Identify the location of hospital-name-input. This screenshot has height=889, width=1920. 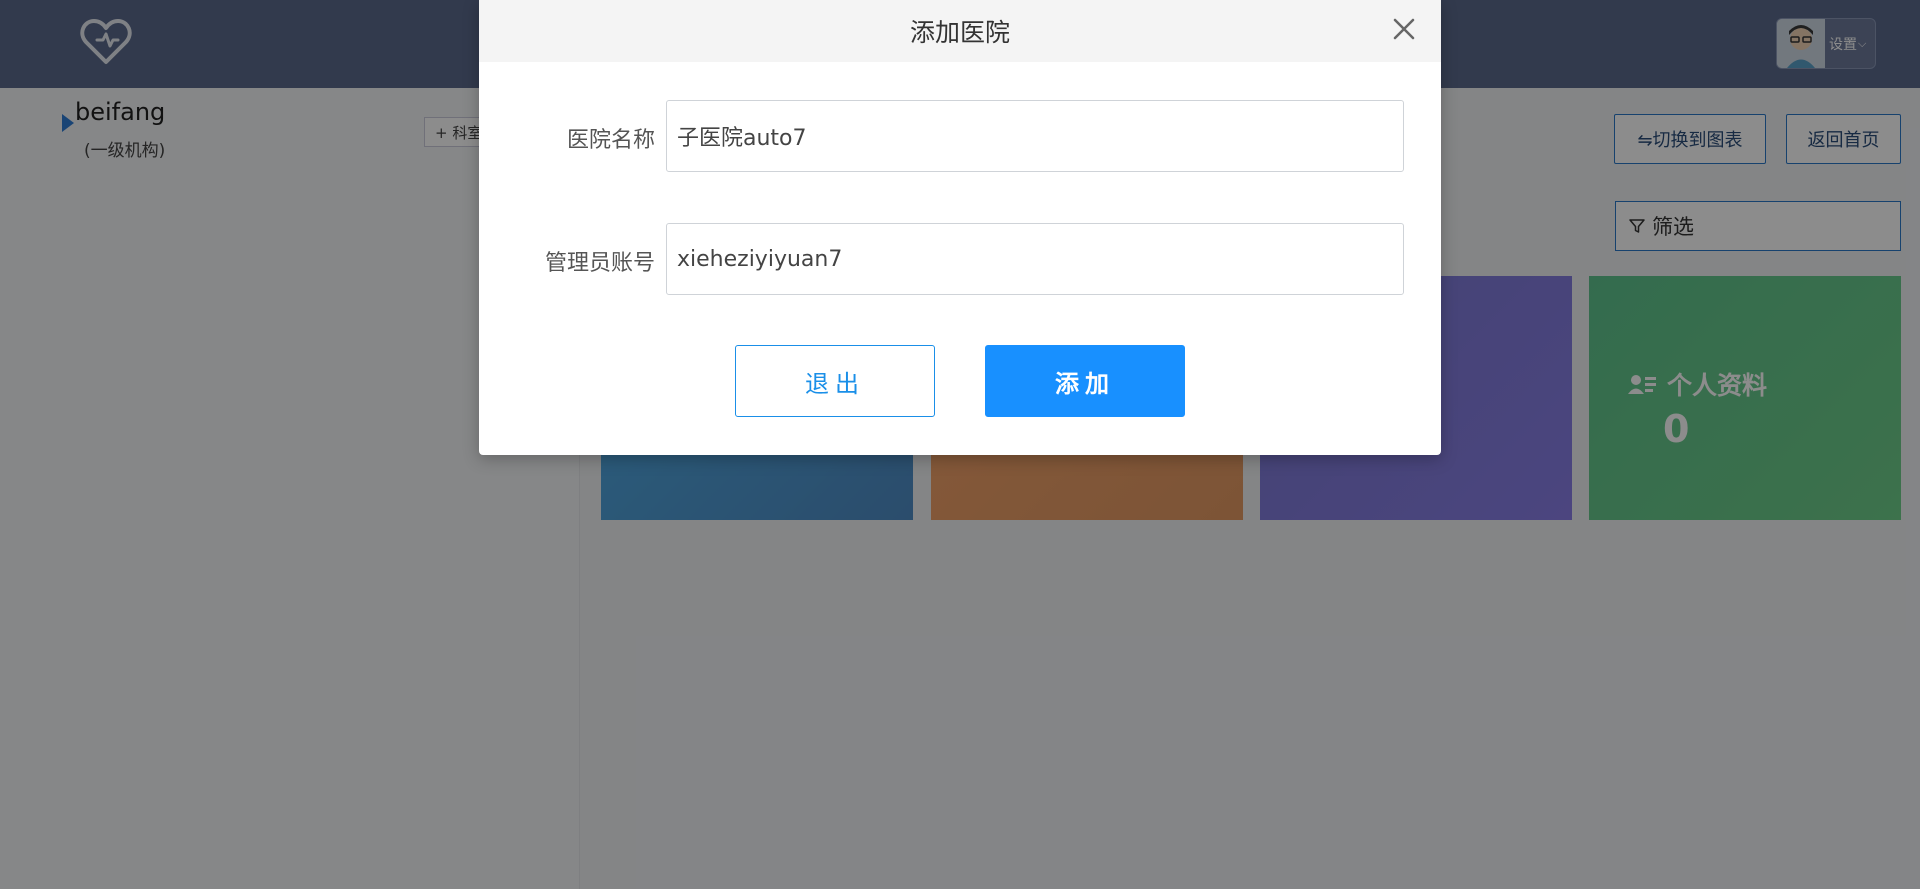
(1035, 136).